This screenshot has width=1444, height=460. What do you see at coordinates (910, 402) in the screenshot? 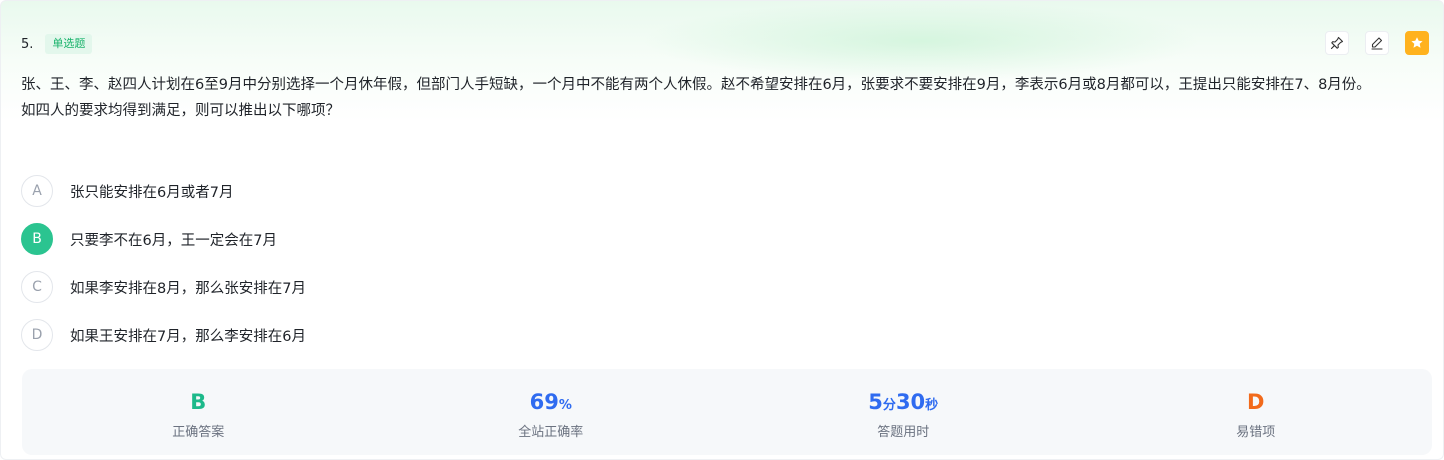
I see `time-seconds: 30` at bounding box center [910, 402].